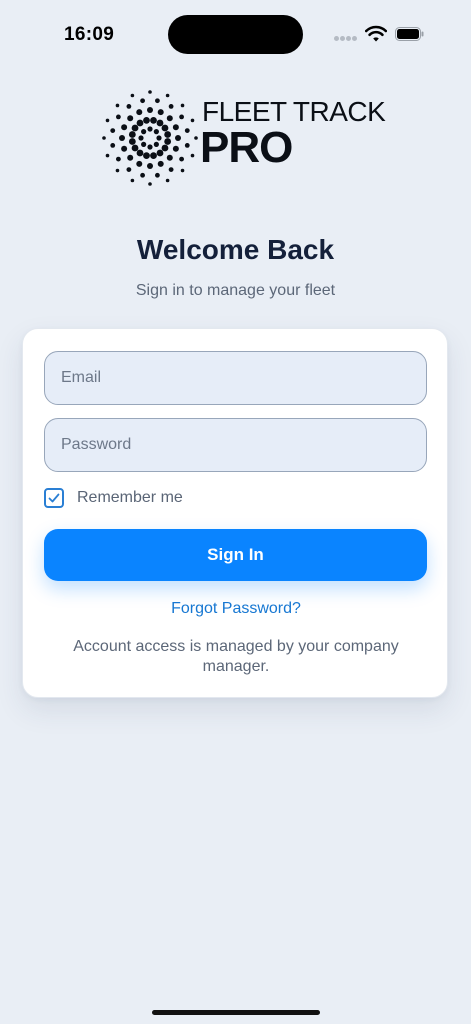  I want to click on brand-logo: FLEET TRACK PRO, so click(243, 138).